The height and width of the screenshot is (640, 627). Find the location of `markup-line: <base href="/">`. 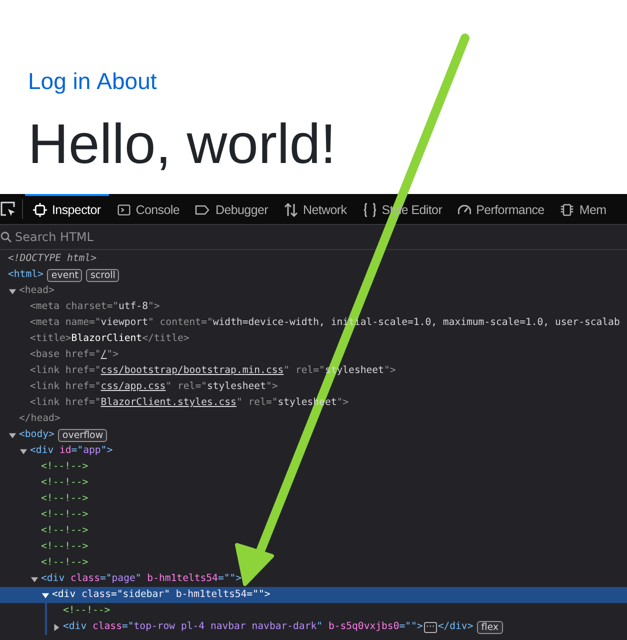

markup-line: <base href="/"> is located at coordinates (74, 355).